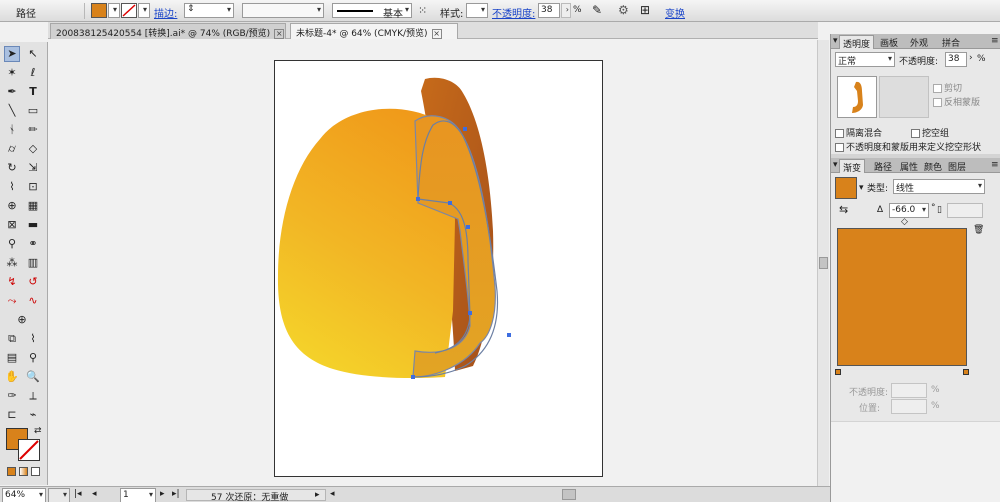 This screenshot has height=502, width=1000. Describe the element at coordinates (857, 97) in the screenshot. I see `opacity-thumbnail` at that location.